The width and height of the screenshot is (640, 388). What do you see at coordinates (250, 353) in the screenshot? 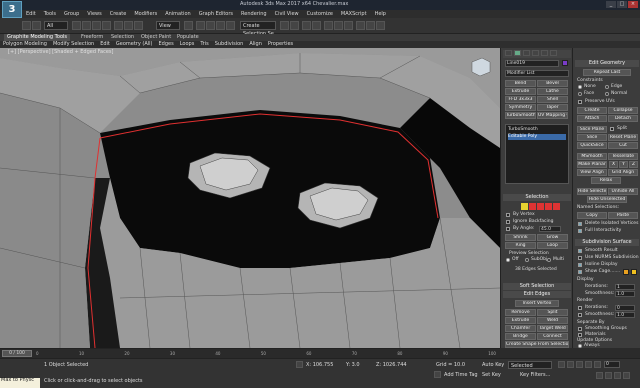
I see `timeline: 0 / 100 0 10 20 30 40 50 60 70 80 90 100` at bounding box center [250, 353].